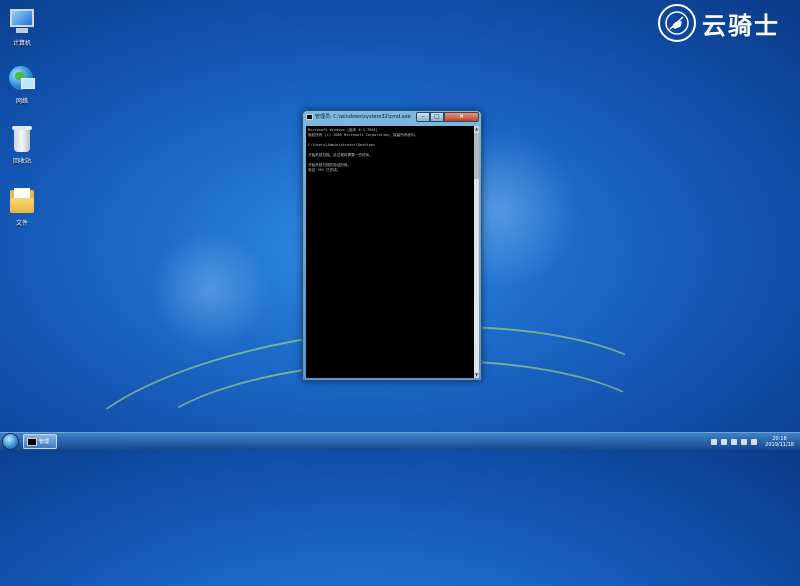 Image resolution: width=800 pixels, height=586 pixels. I want to click on system-tray: 20:18 2019/11/18, so click(752, 441).